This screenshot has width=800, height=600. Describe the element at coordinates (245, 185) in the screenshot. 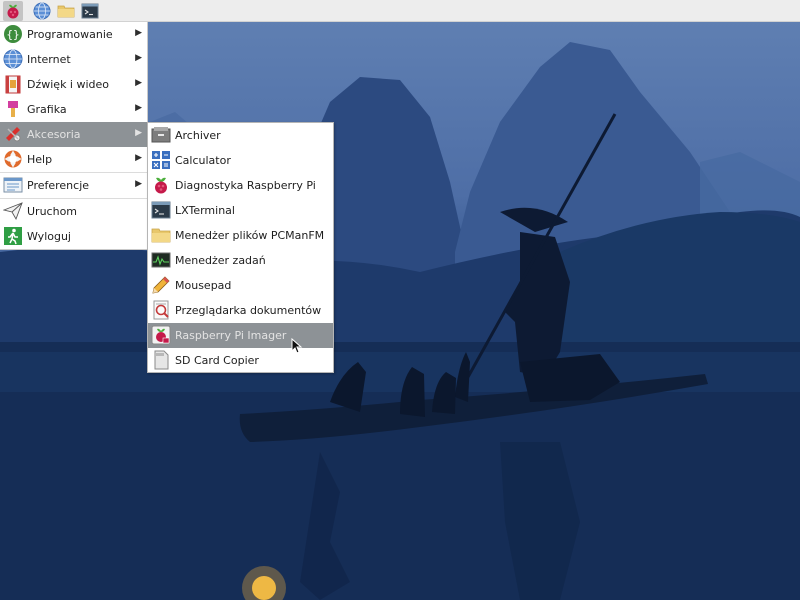

I see `menu-item-label: Diagnostyka Raspberry Pi` at that location.